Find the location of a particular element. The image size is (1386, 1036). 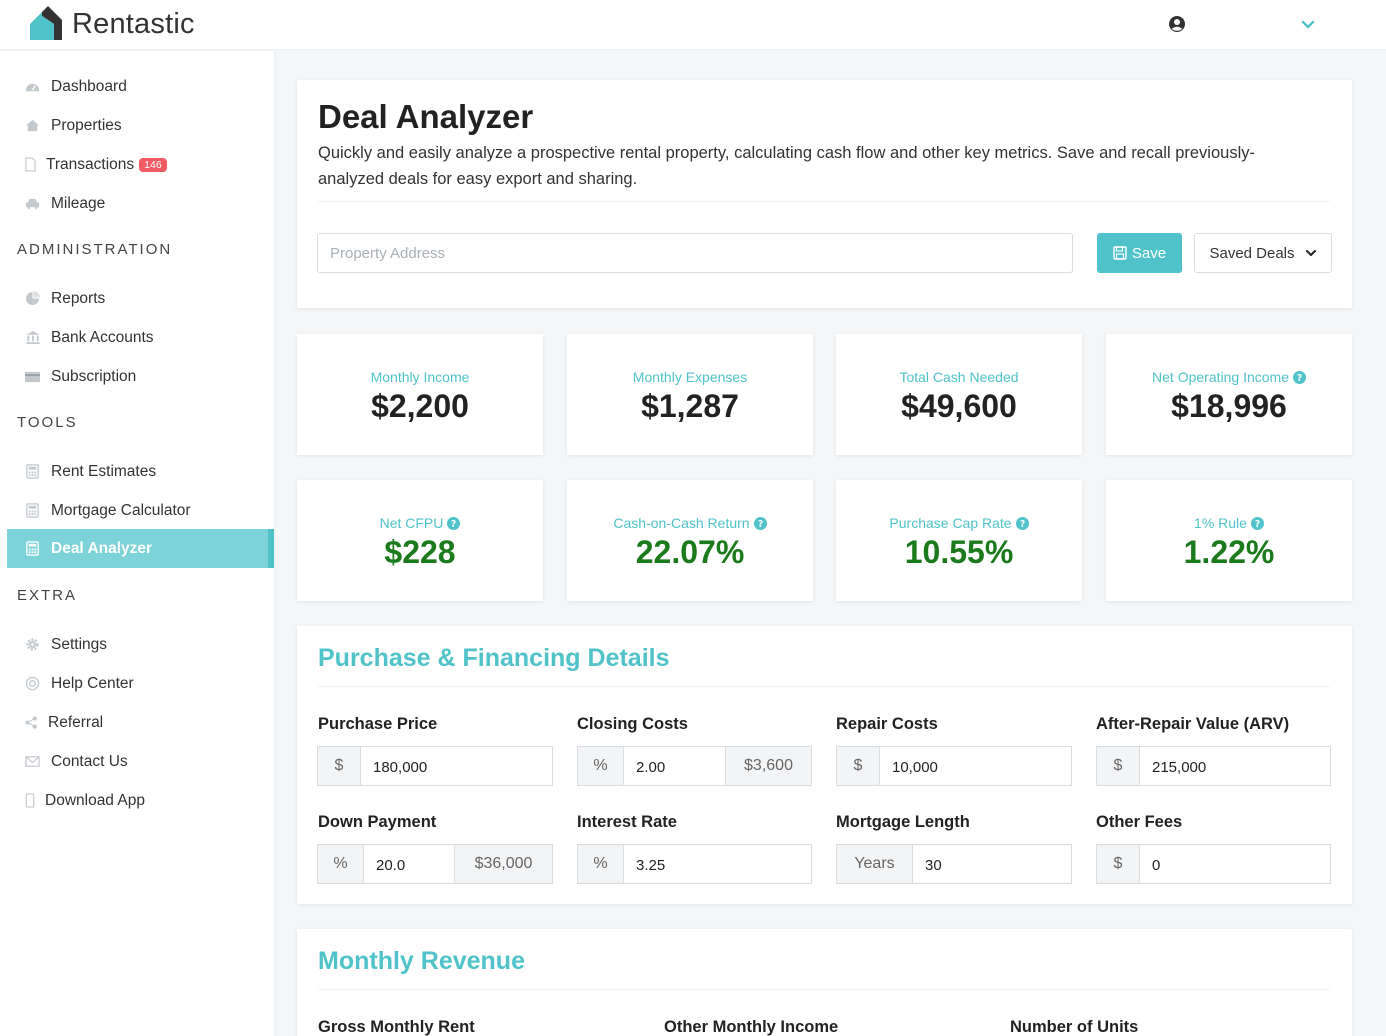

metric-label: Cash-on-Cash Return ? is located at coordinates (690, 523).